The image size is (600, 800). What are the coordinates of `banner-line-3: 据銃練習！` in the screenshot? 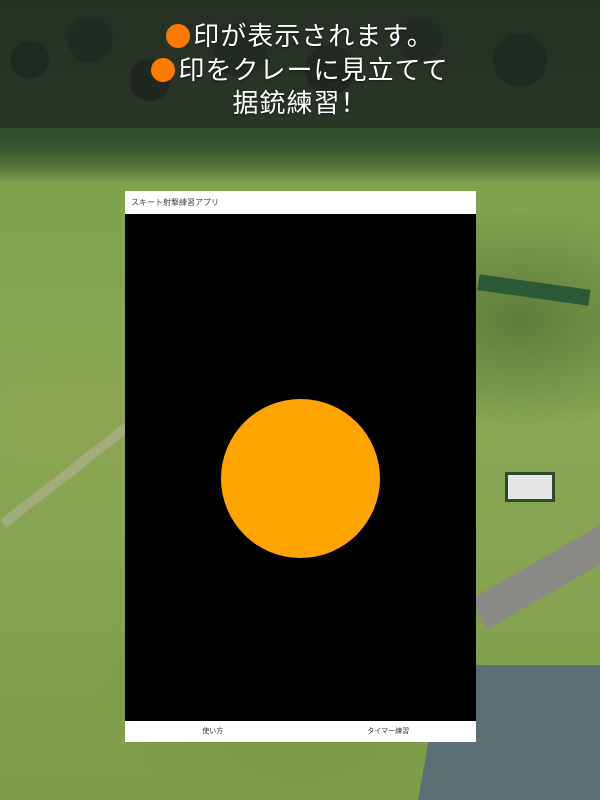 It's located at (300, 104).